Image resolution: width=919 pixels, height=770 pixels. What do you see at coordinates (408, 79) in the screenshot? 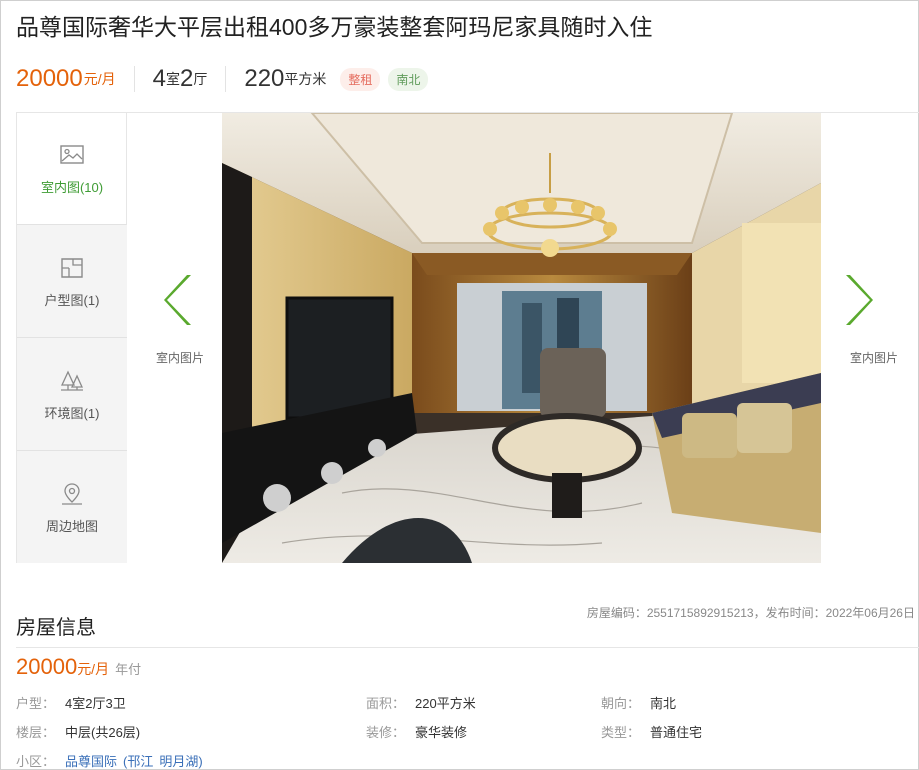
I see `tag-orientation: 南北` at bounding box center [408, 79].